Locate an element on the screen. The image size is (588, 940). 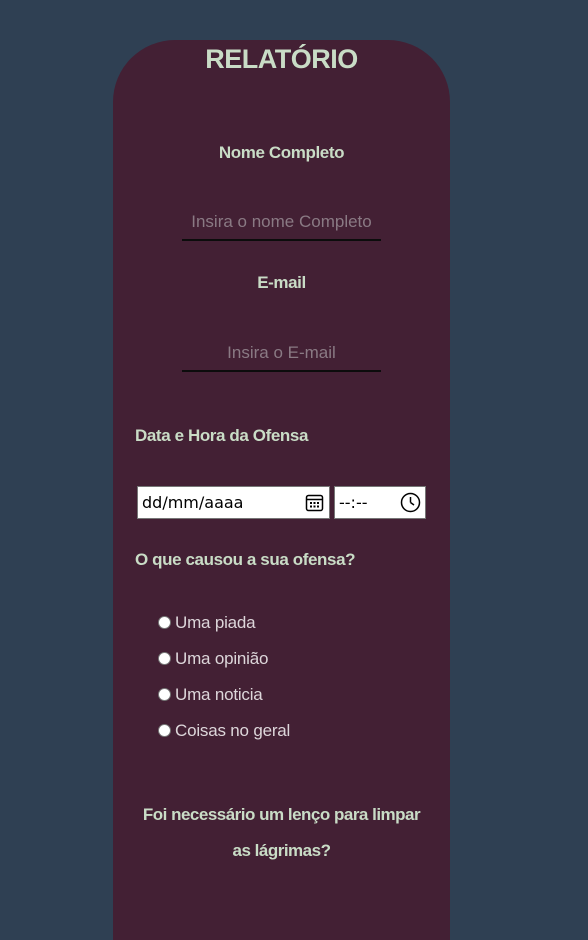
time-placeholder: --:-- is located at coordinates (353, 502).